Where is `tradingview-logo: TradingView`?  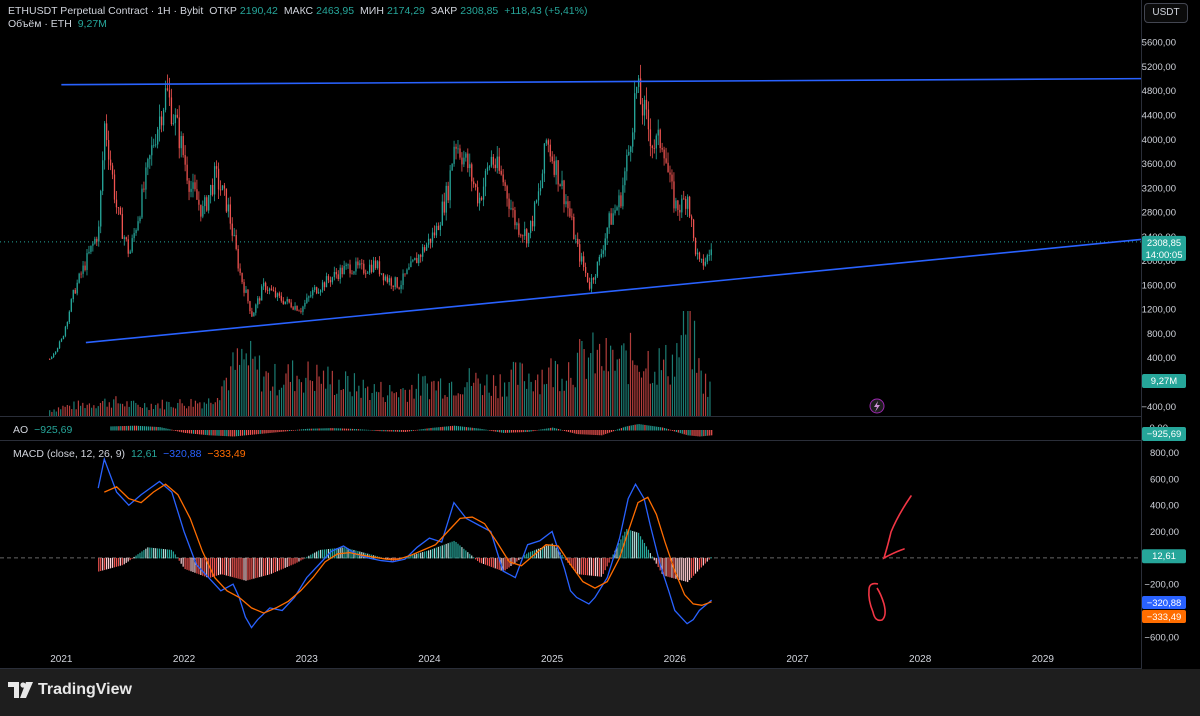
tradingview-logo: TradingView is located at coordinates (70, 690).